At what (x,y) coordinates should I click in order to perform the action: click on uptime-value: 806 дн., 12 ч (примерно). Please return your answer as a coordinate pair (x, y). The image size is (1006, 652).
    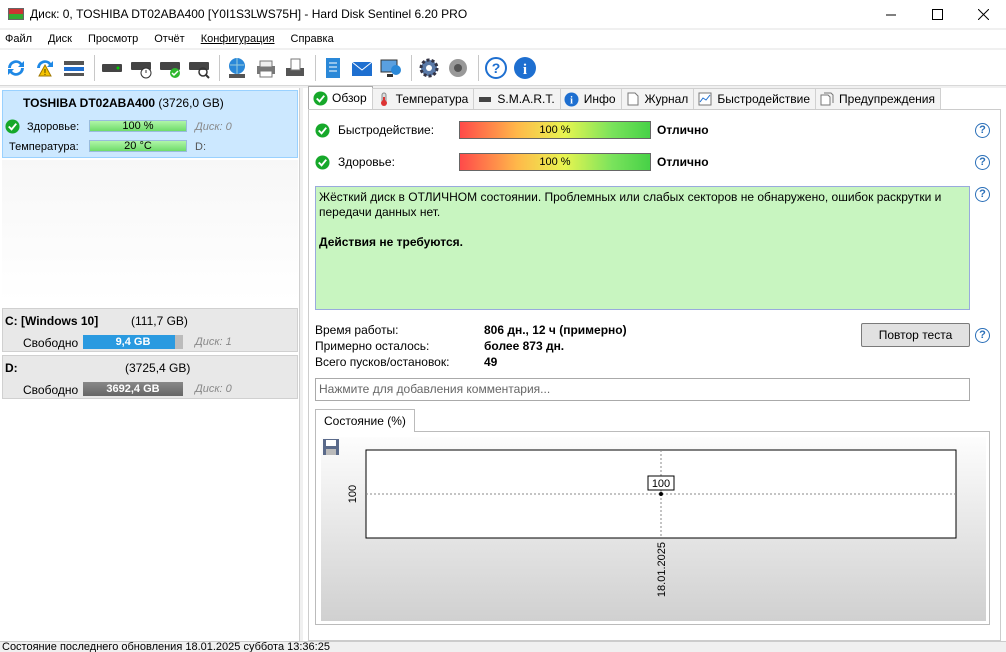
    Looking at the image, I should click on (555, 330).